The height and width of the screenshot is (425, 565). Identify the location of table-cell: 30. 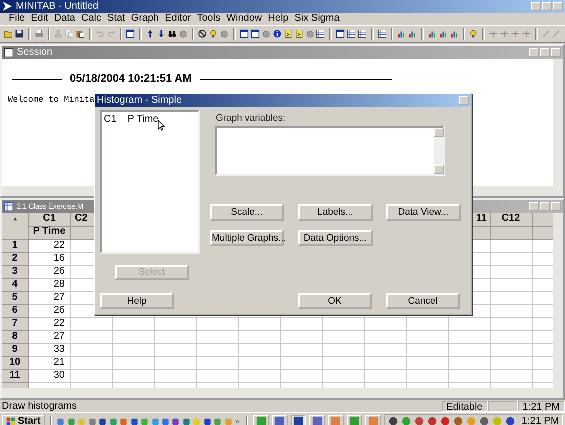
(59, 375).